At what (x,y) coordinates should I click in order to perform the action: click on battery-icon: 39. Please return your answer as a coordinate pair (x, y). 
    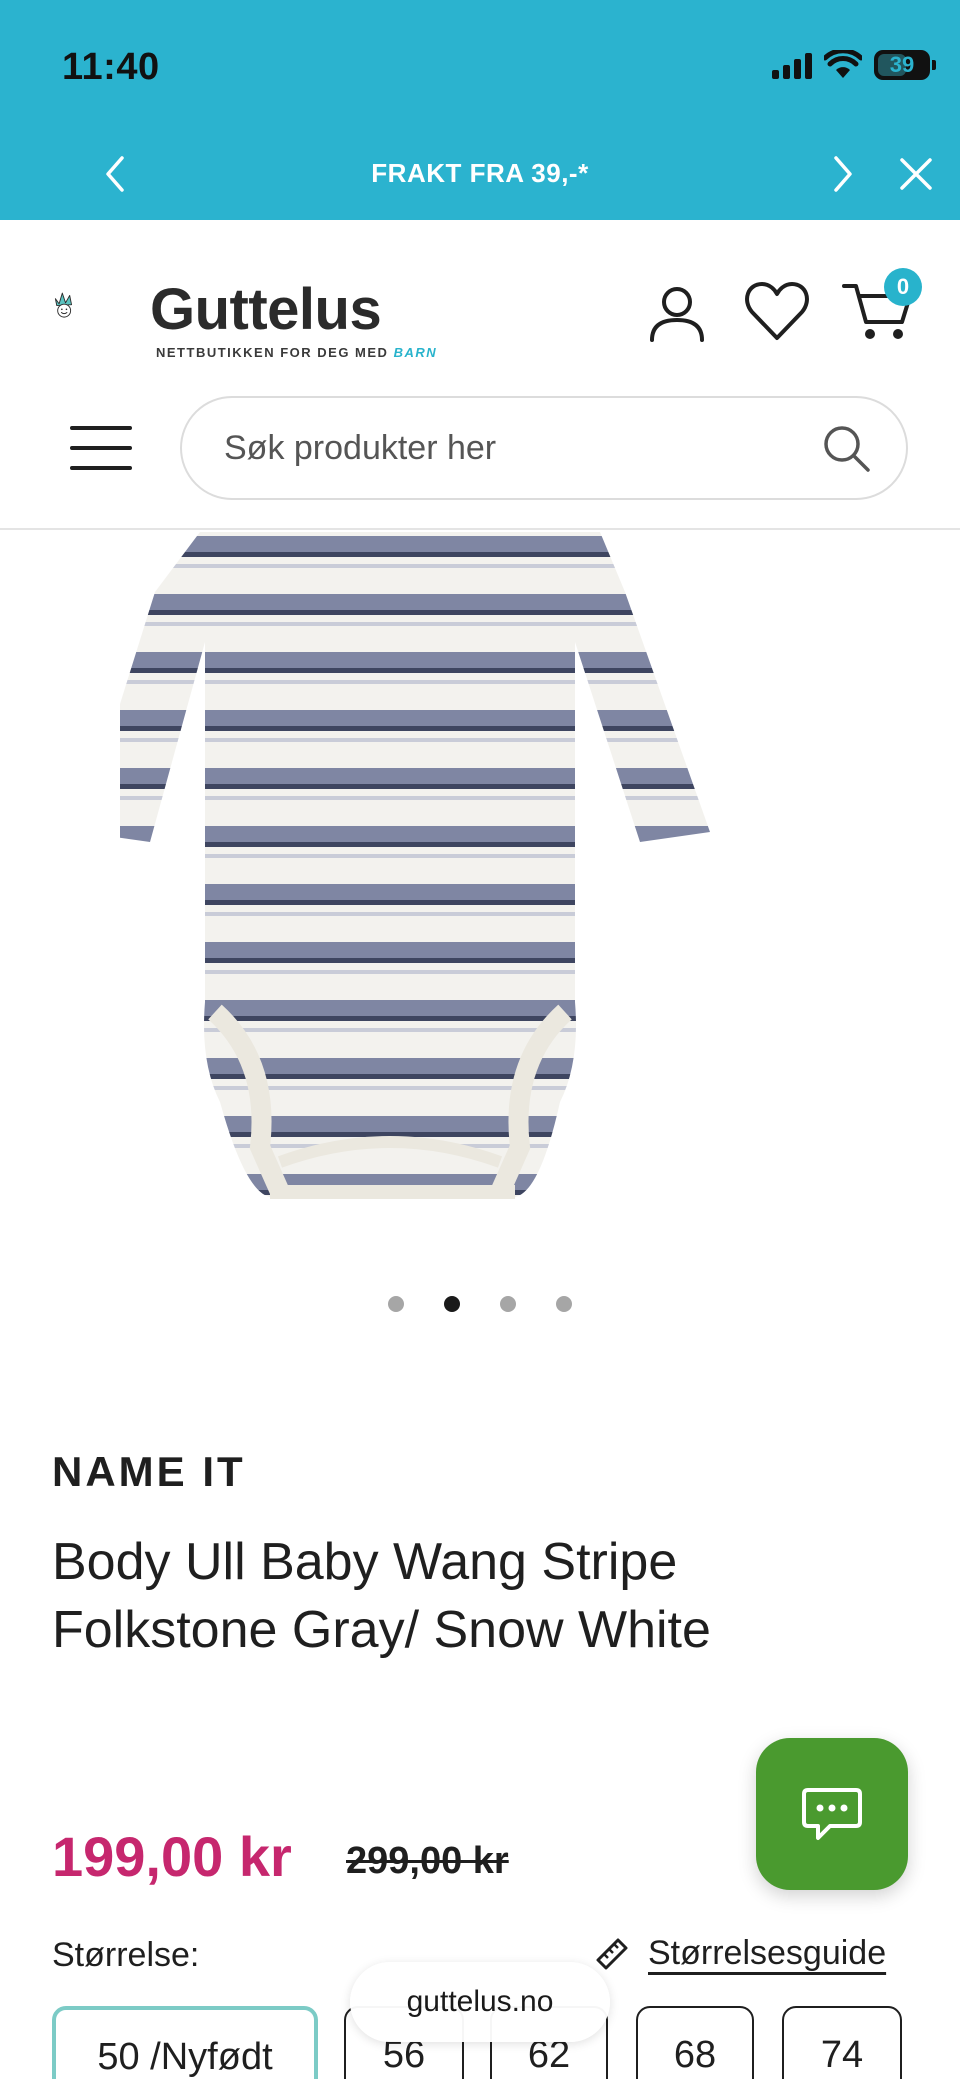
    Looking at the image, I should click on (905, 65).